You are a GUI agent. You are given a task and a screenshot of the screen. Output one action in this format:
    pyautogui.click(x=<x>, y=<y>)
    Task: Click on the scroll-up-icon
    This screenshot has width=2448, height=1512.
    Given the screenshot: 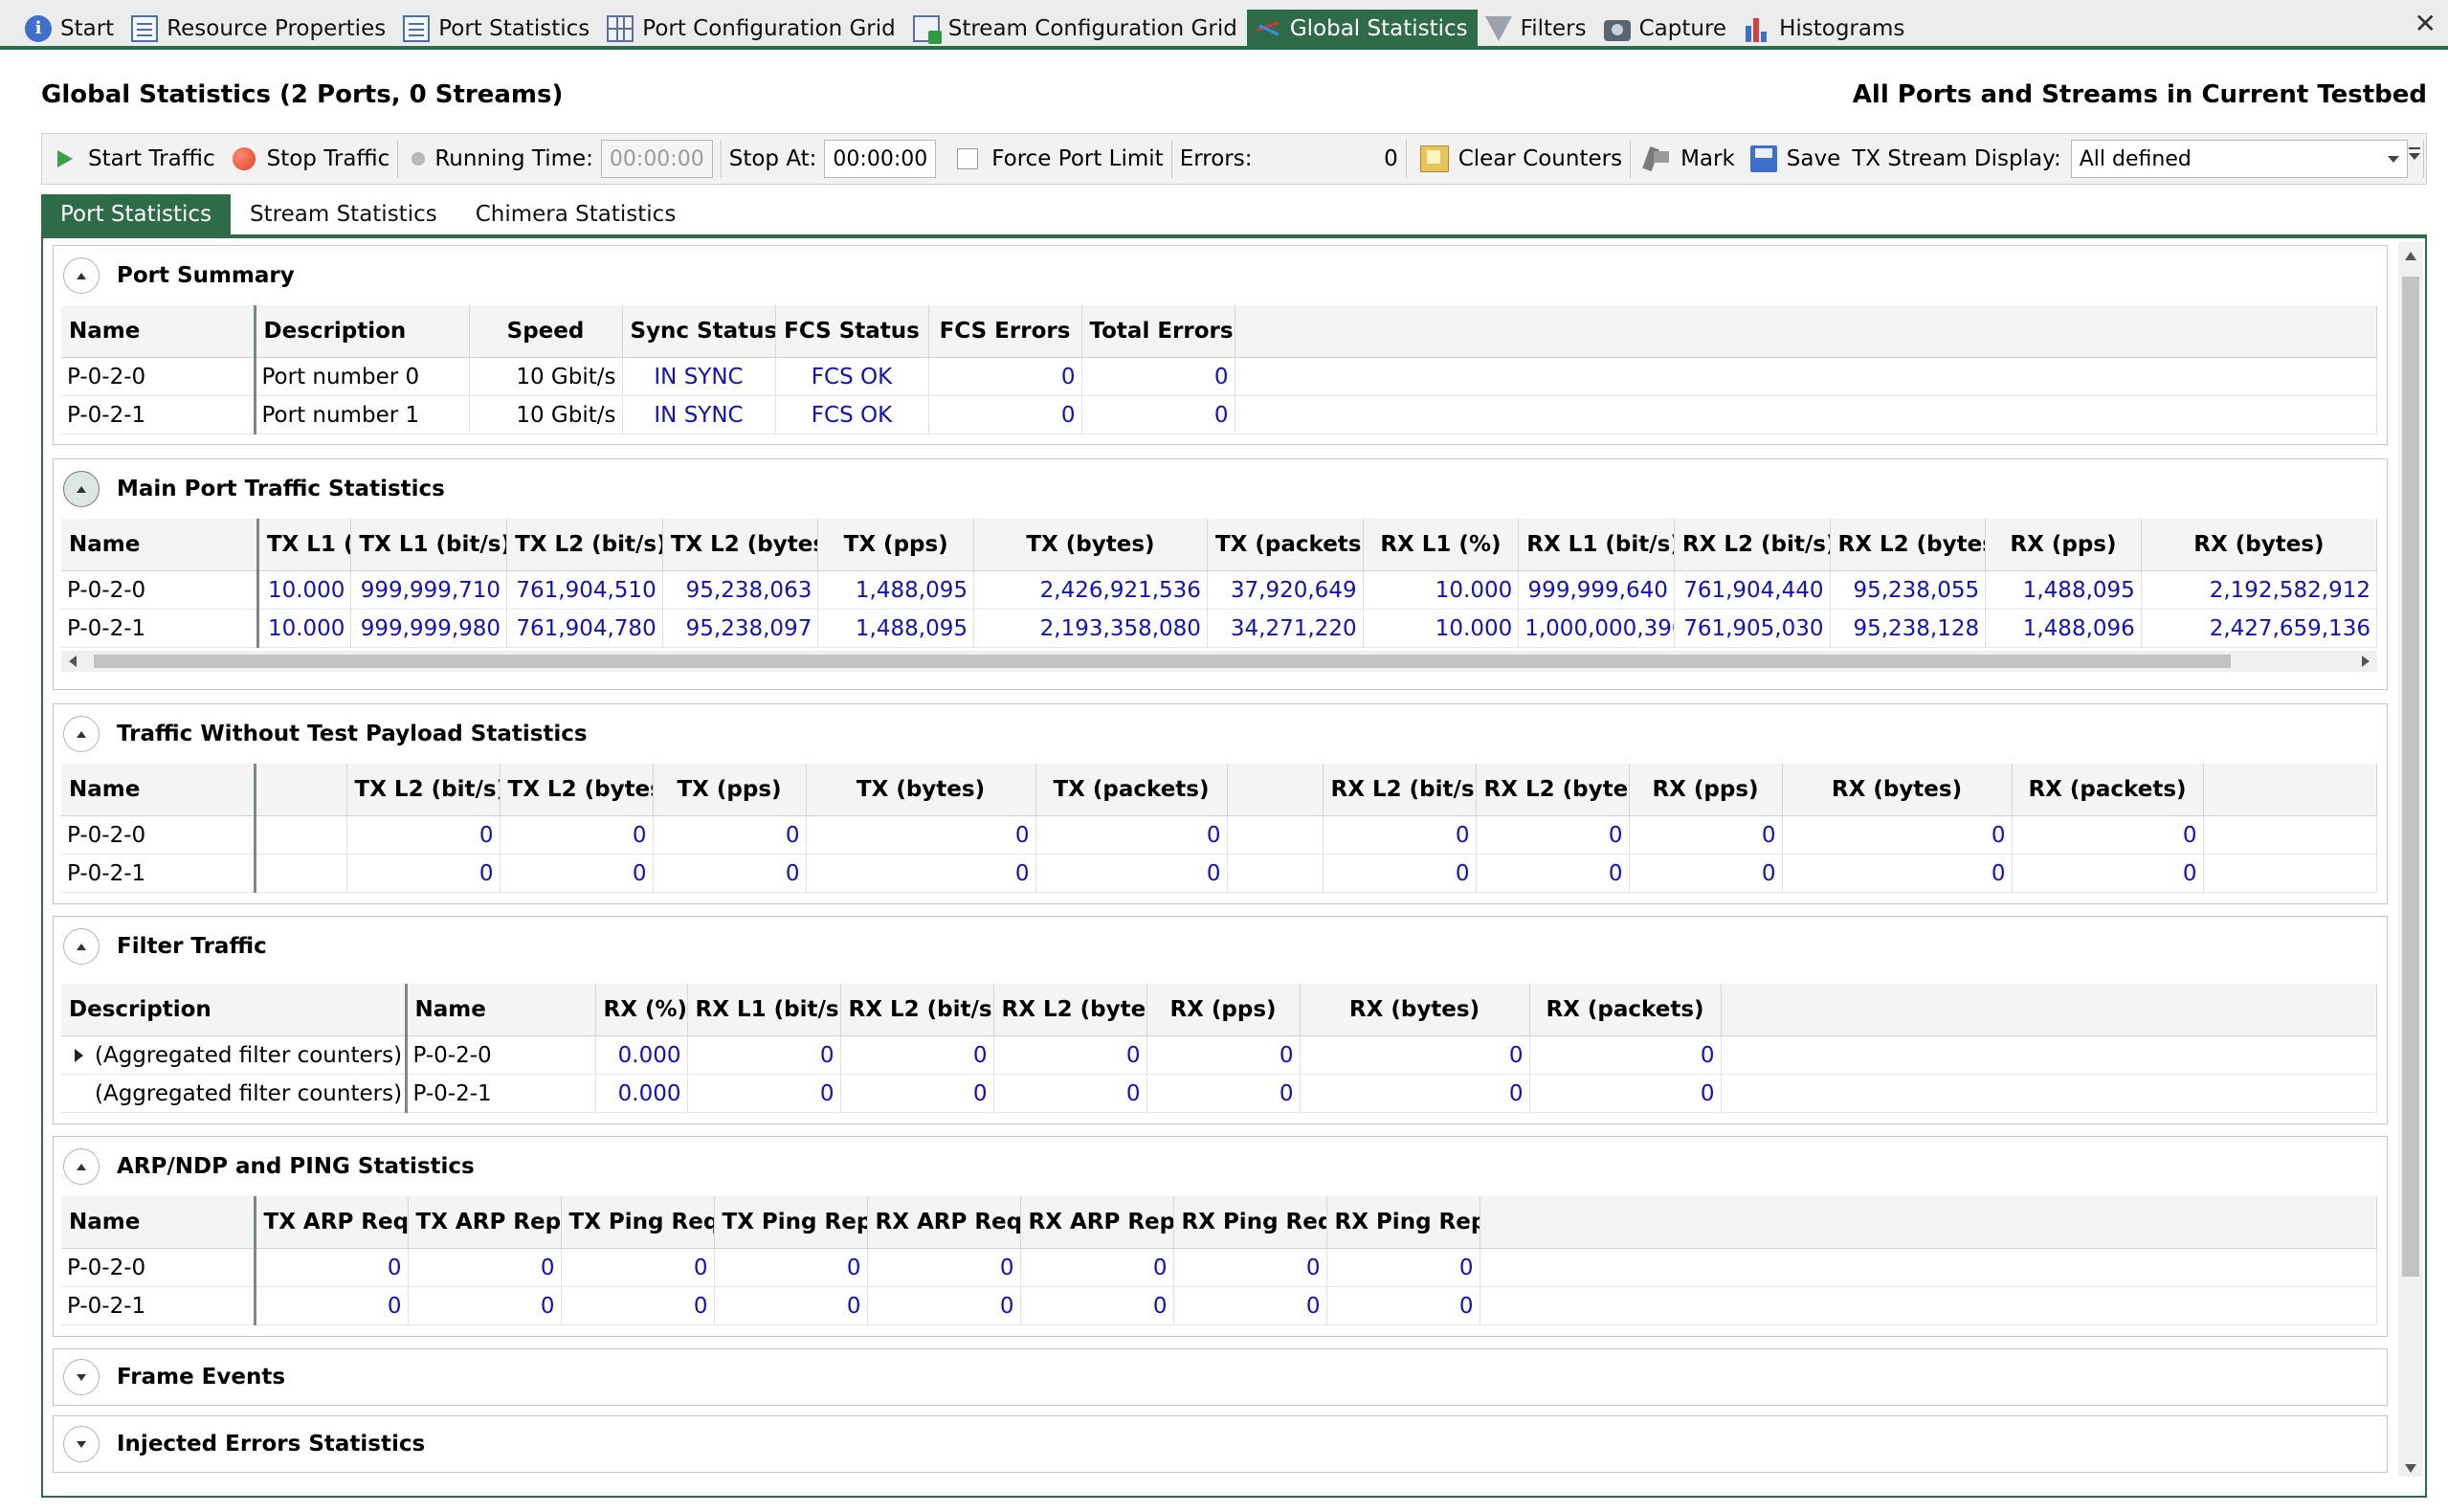 What is the action you would take?
    pyautogui.click(x=2411, y=256)
    